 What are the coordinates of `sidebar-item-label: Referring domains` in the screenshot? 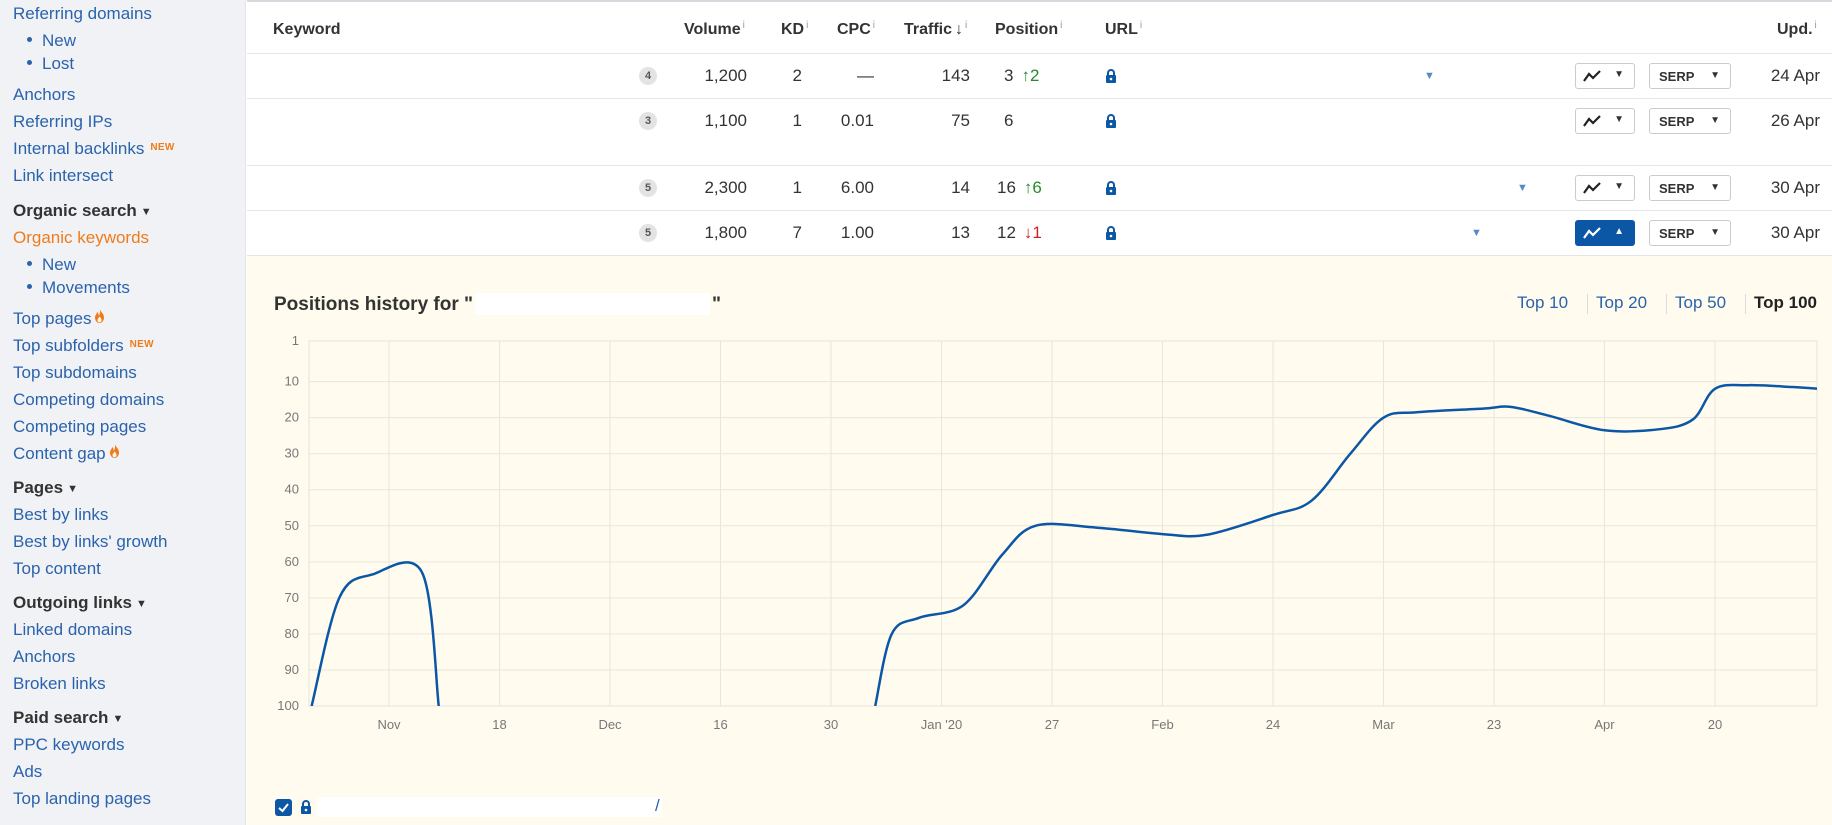 It's located at (82, 13).